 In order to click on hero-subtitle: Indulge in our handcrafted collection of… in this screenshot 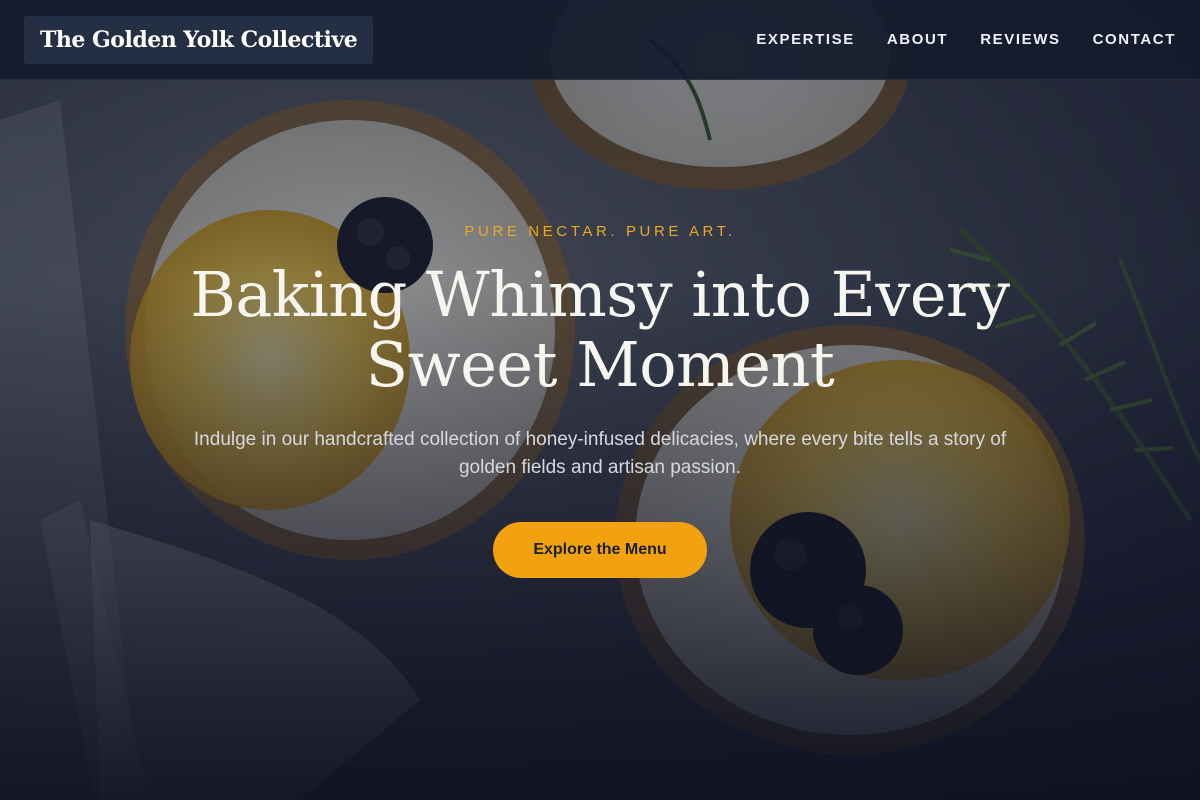, I will do `click(600, 453)`.